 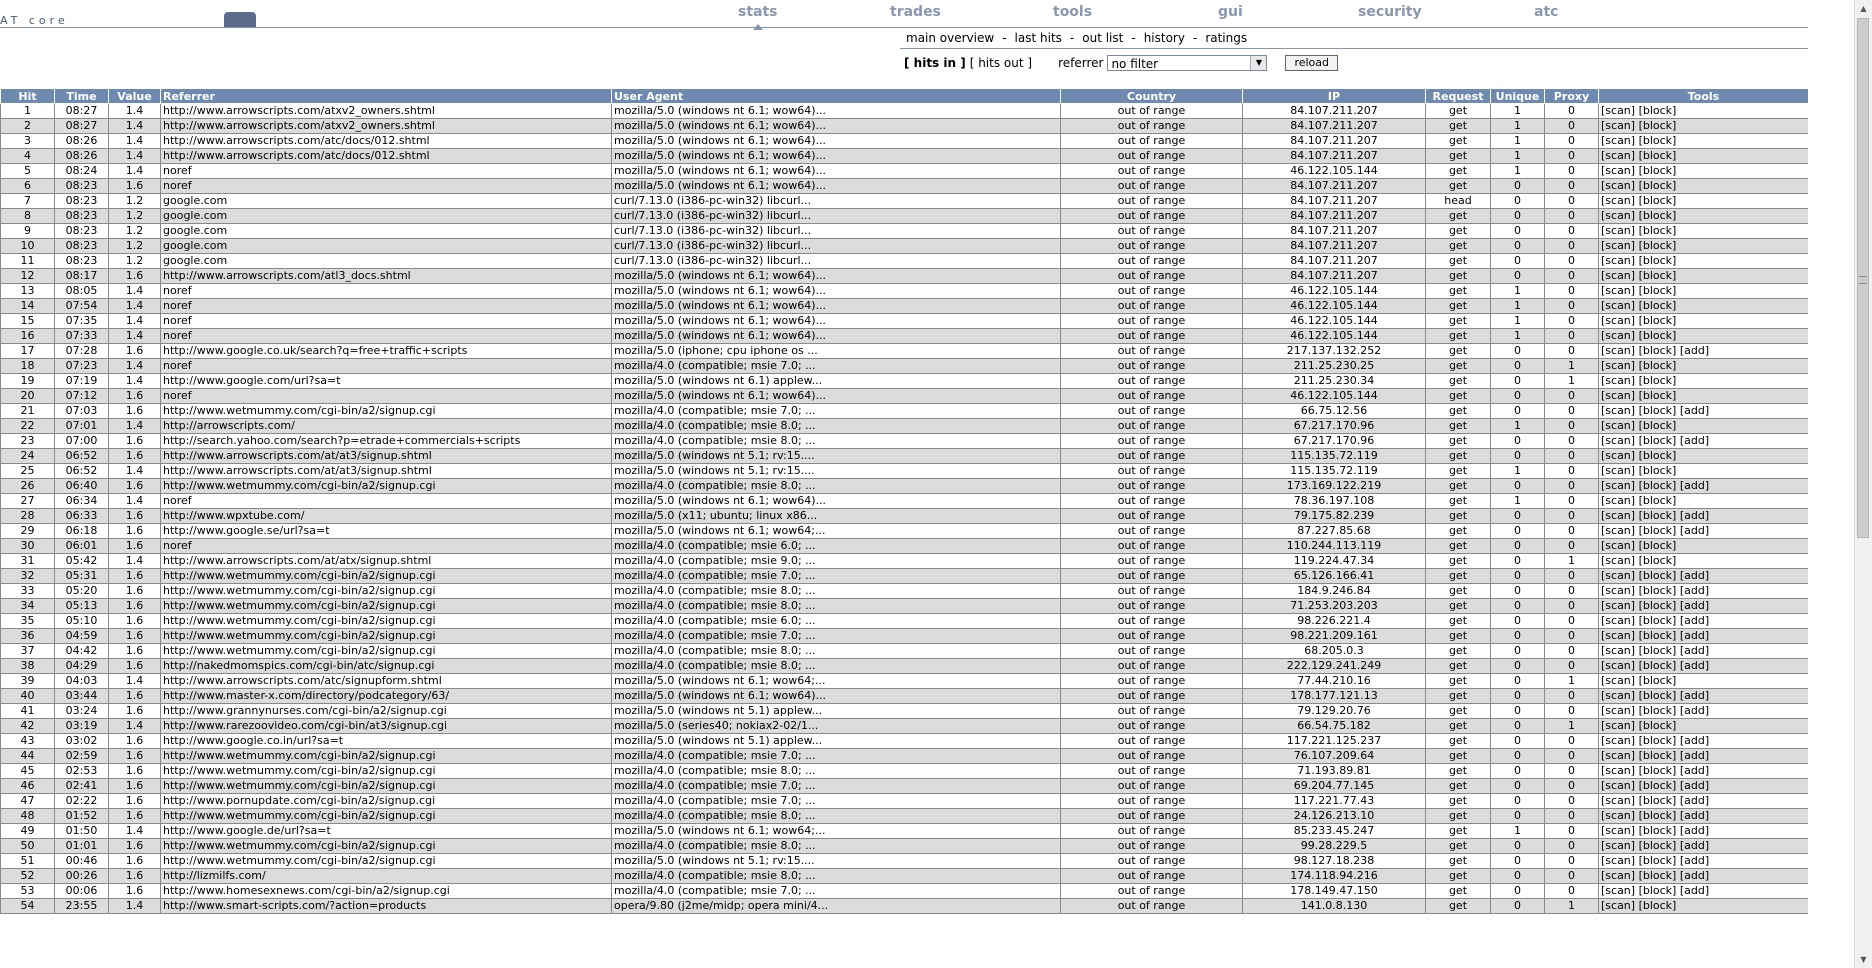 I want to click on cell-ip: 99.28.229.5, so click(x=1334, y=846).